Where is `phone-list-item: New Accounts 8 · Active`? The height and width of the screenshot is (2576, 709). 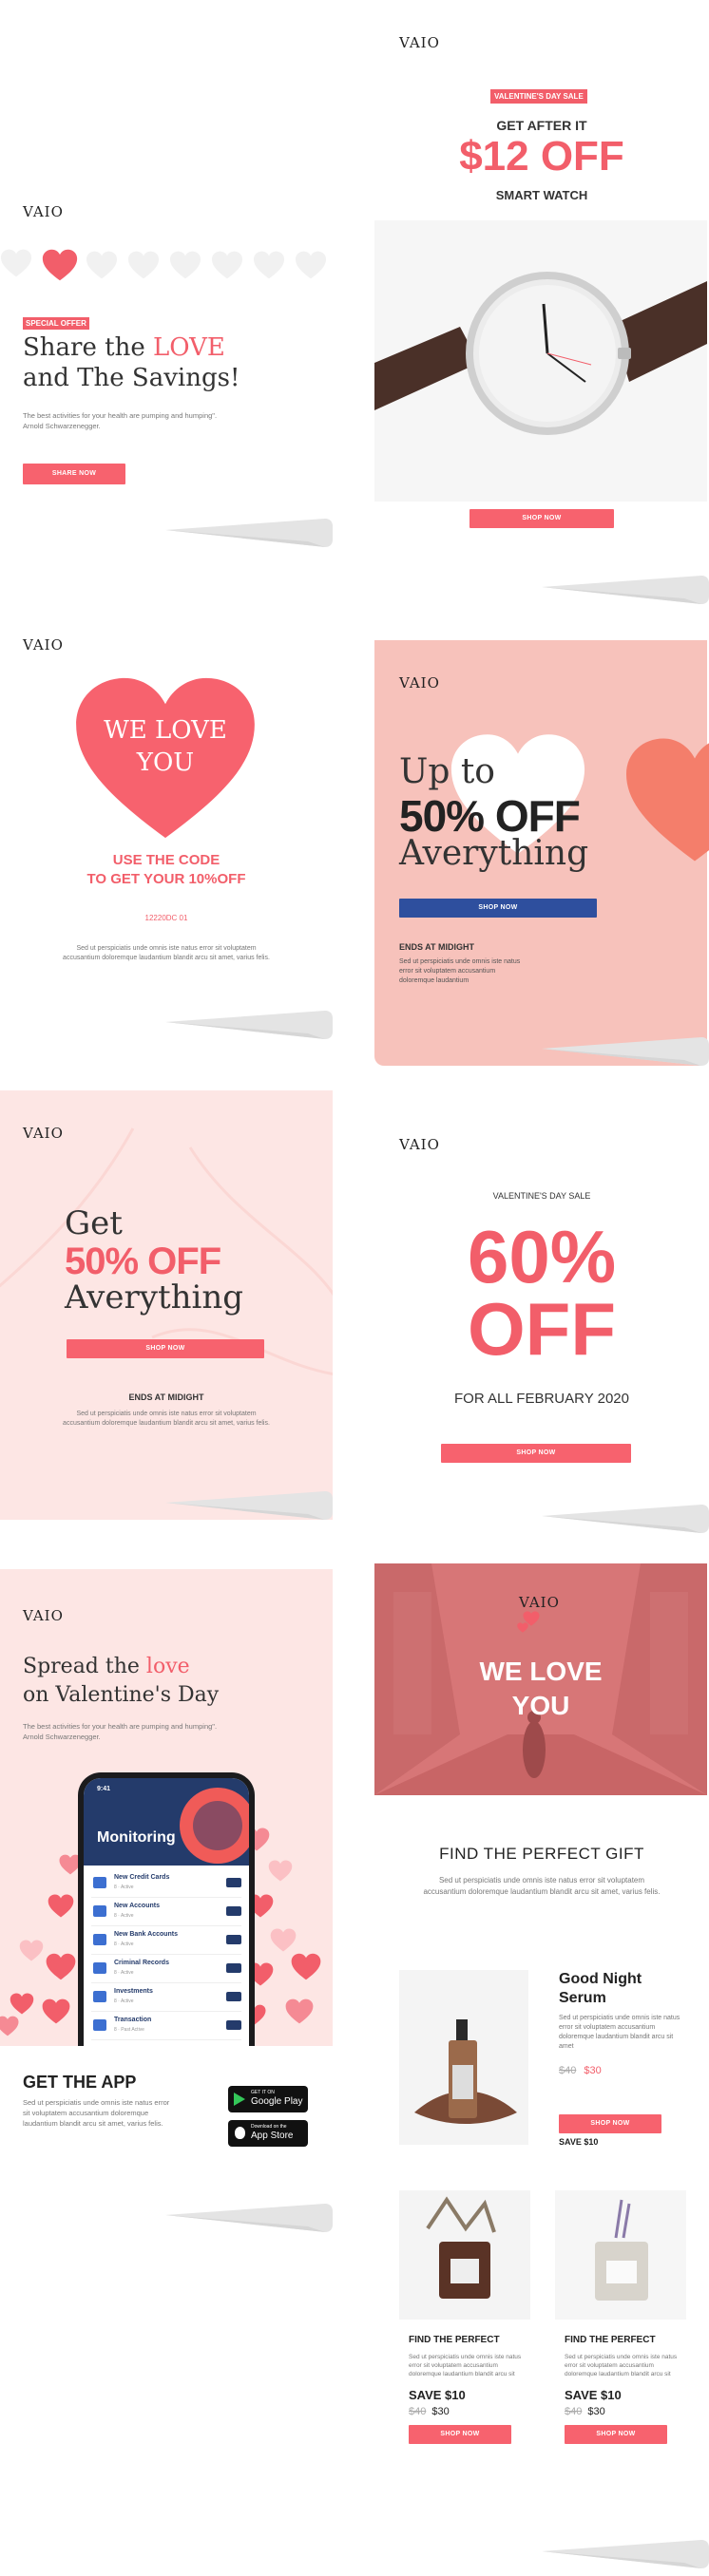 phone-list-item: New Accounts 8 · Active is located at coordinates (166, 1912).